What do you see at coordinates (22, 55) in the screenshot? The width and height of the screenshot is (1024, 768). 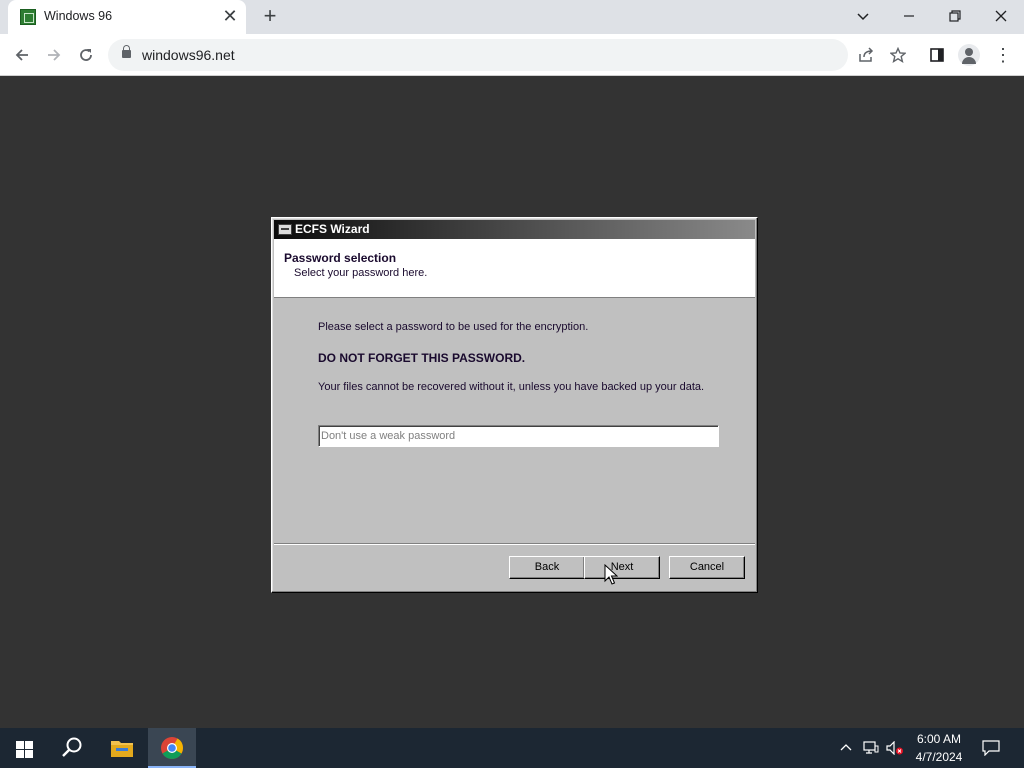 I see `arrow-left-icon` at bounding box center [22, 55].